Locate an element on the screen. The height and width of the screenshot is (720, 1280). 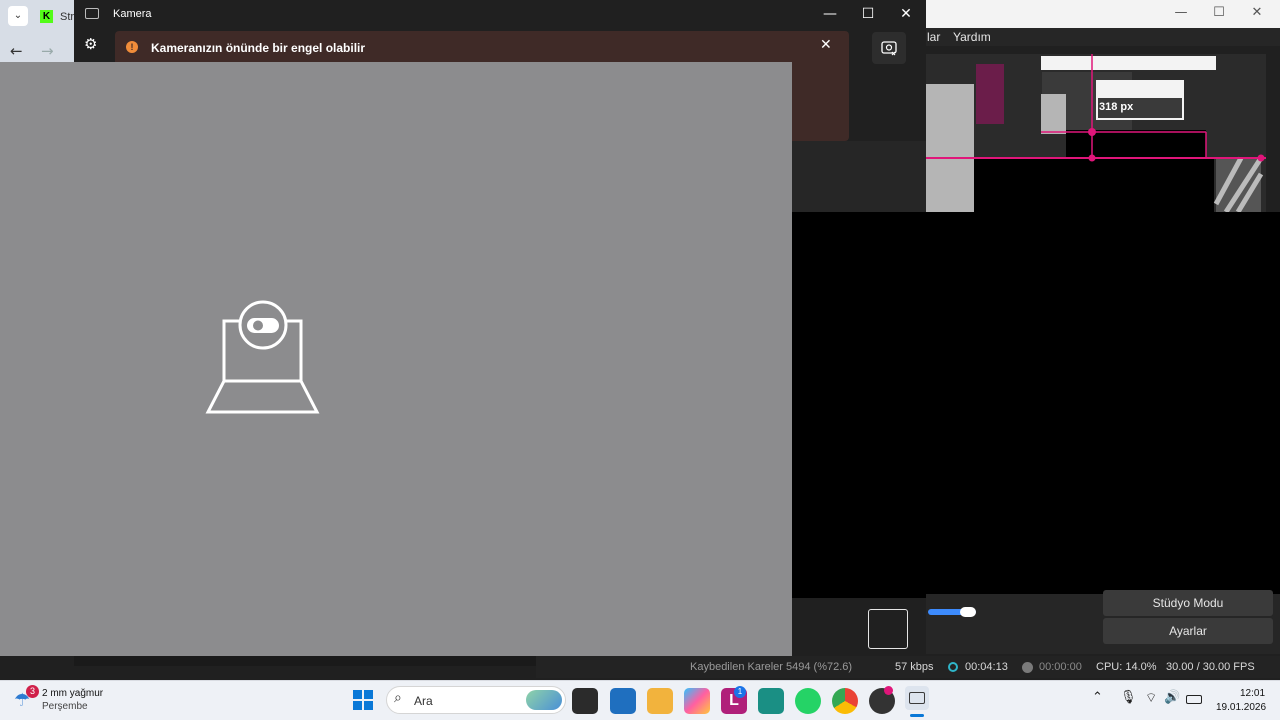
photo-shutter-button is located at coordinates (888, 629).